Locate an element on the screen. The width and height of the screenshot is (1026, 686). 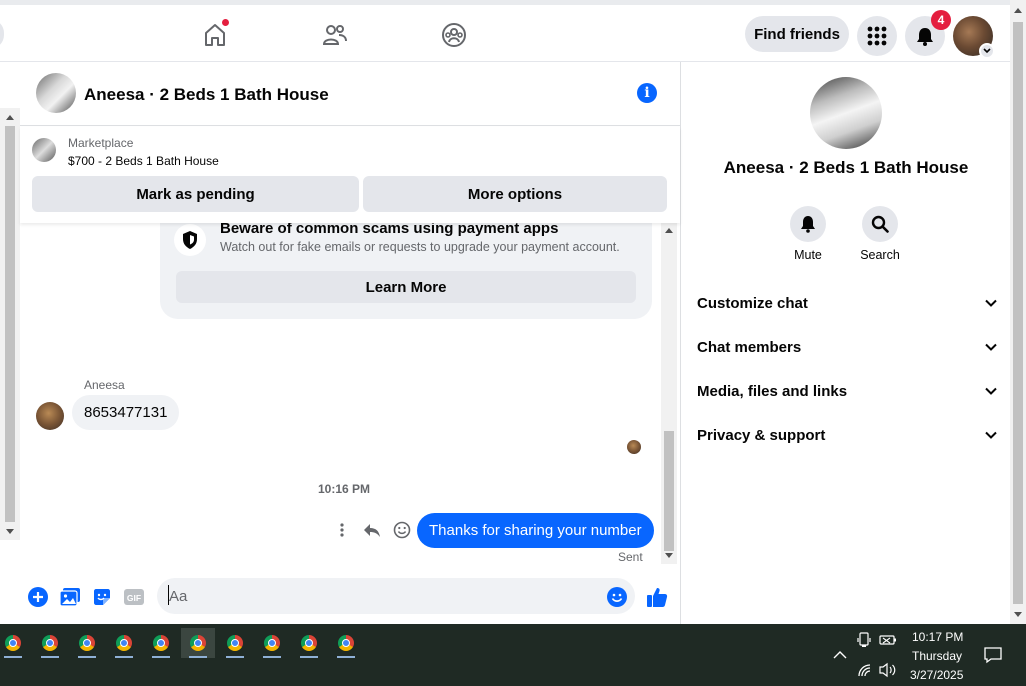
add-icon is located at coordinates (38, 597).